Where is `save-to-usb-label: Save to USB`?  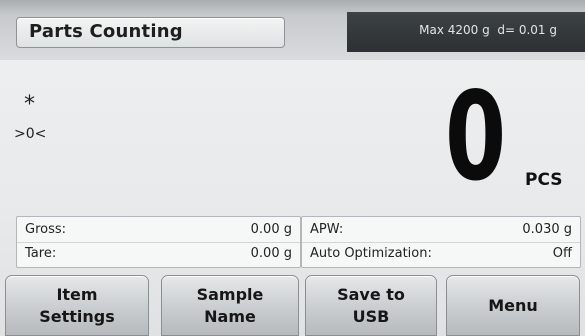 save-to-usb-label: Save to USB is located at coordinates (371, 305).